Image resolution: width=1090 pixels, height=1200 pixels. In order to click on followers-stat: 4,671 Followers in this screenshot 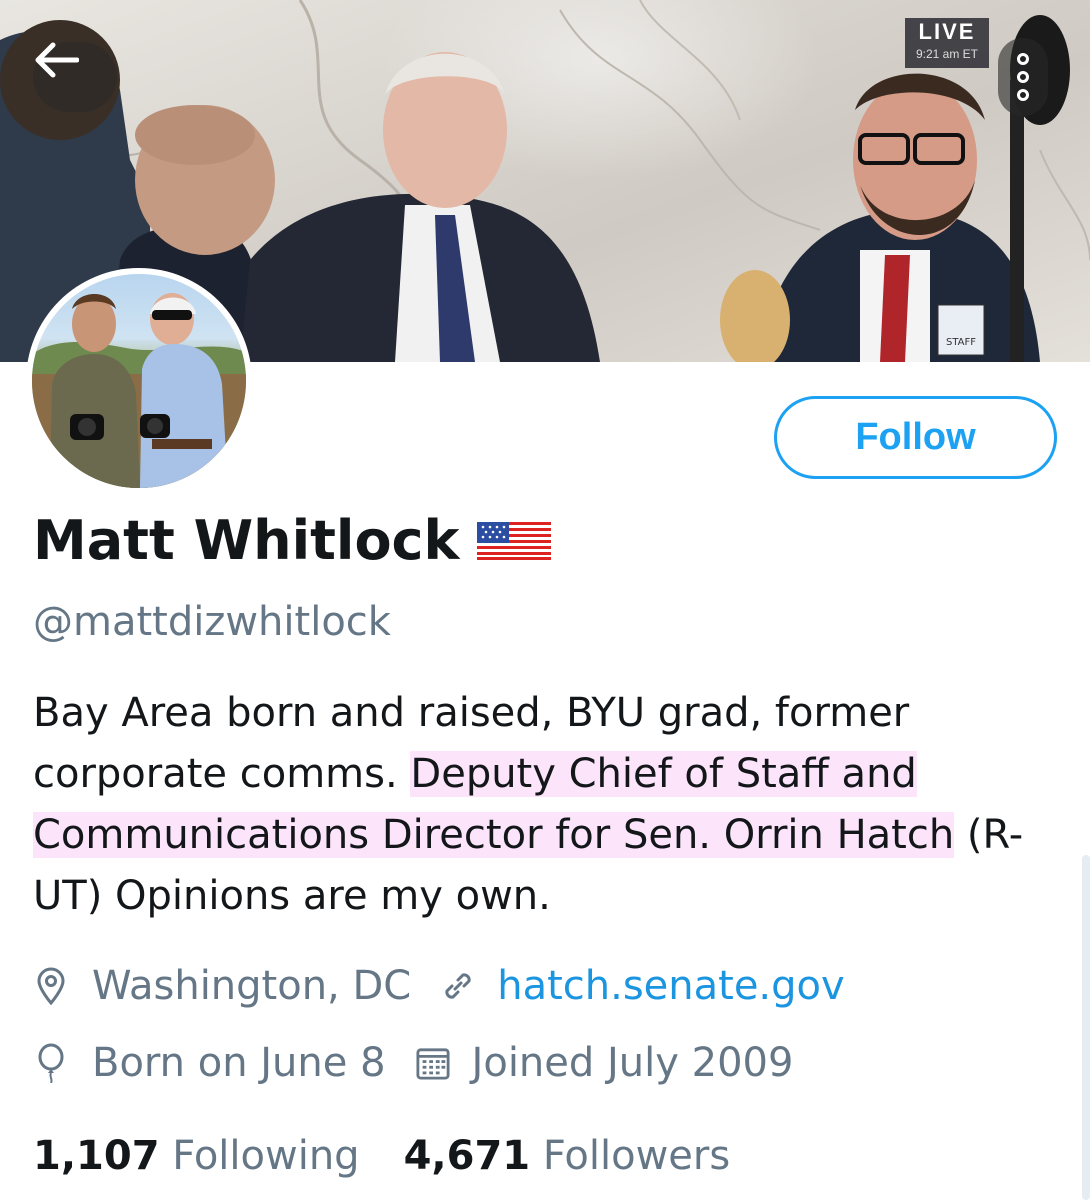, I will do `click(567, 1156)`.